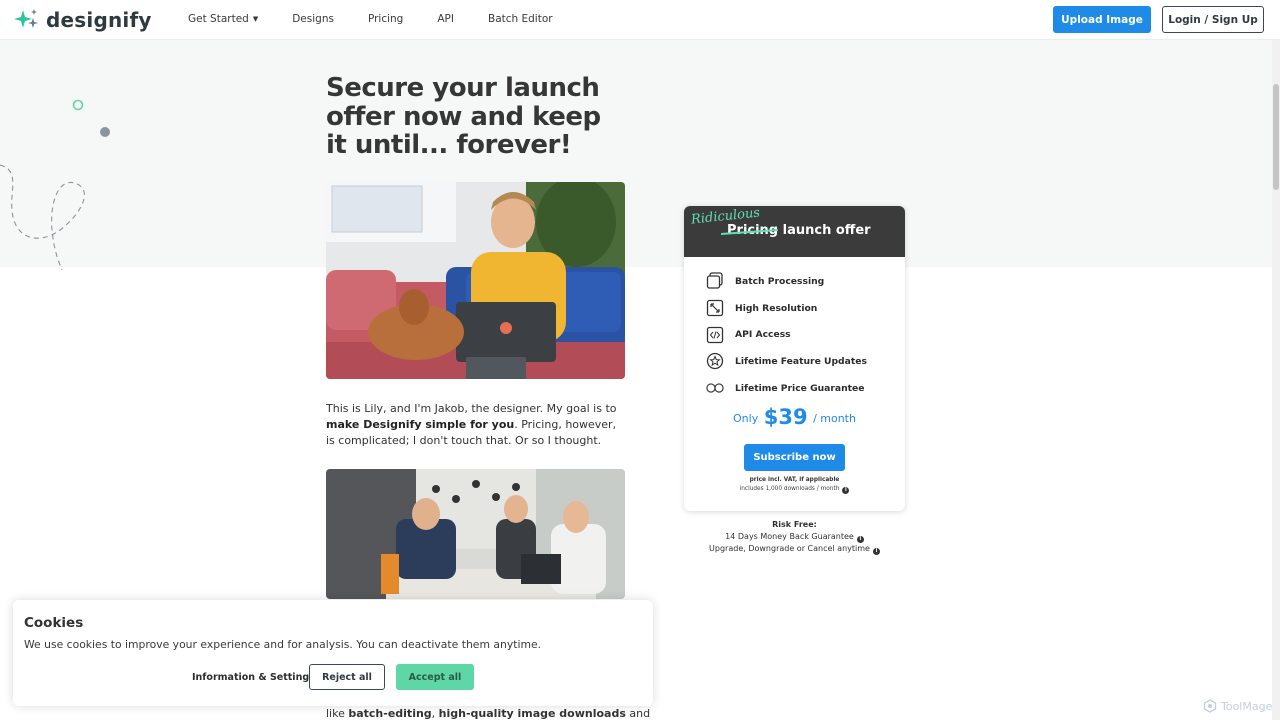 The image size is (1280, 720). What do you see at coordinates (715, 335) in the screenshot?
I see `code-icon` at bounding box center [715, 335].